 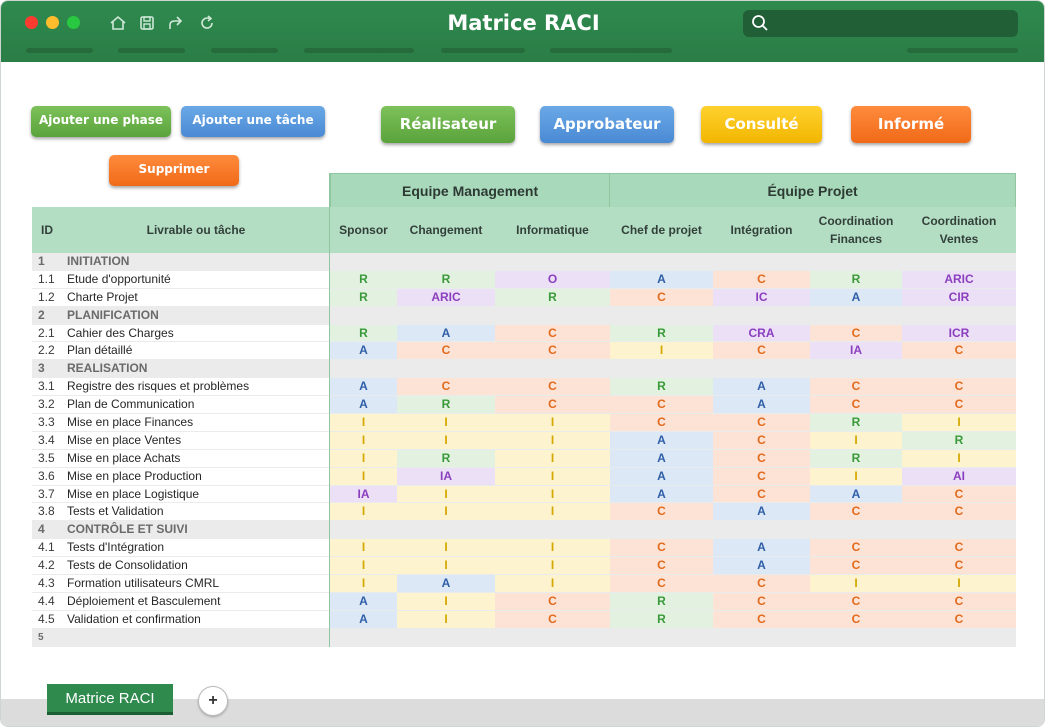 What do you see at coordinates (196, 494) in the screenshot?
I see `row-label: Mise en place Logistique` at bounding box center [196, 494].